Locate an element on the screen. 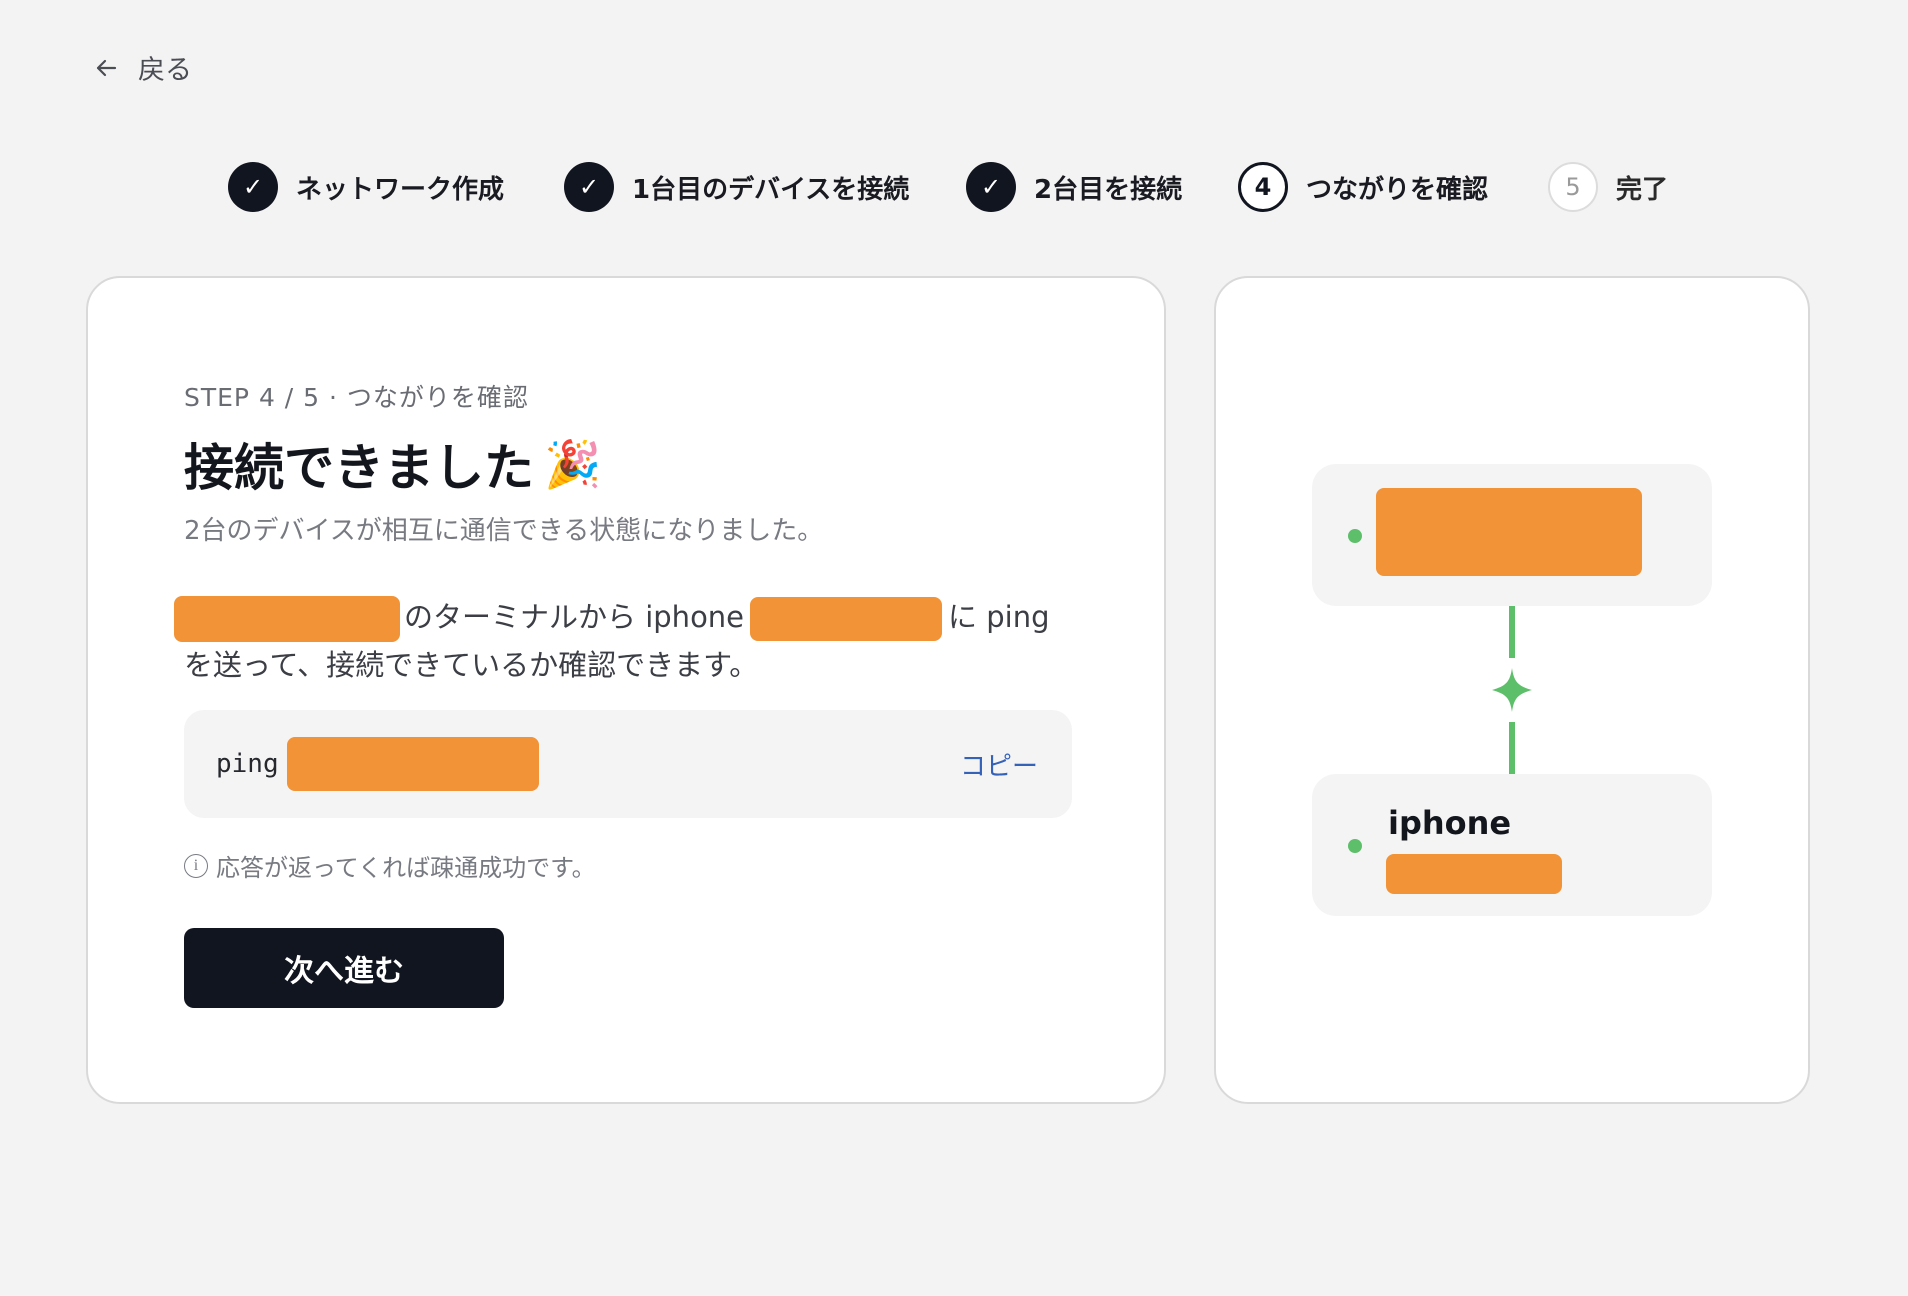  step-connect-second-device: ✓ 2台目を接続 is located at coordinates (1074, 187).